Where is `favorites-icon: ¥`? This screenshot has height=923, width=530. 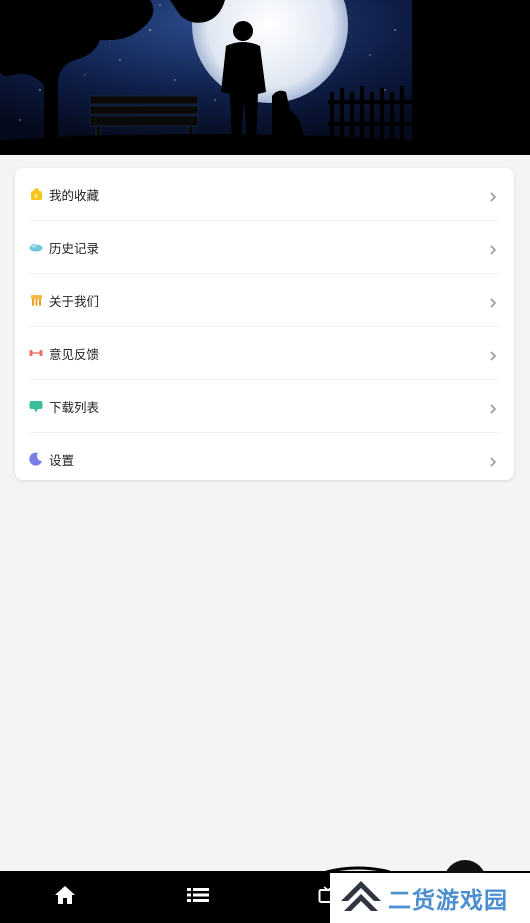
favorites-icon: ¥ is located at coordinates (36, 194).